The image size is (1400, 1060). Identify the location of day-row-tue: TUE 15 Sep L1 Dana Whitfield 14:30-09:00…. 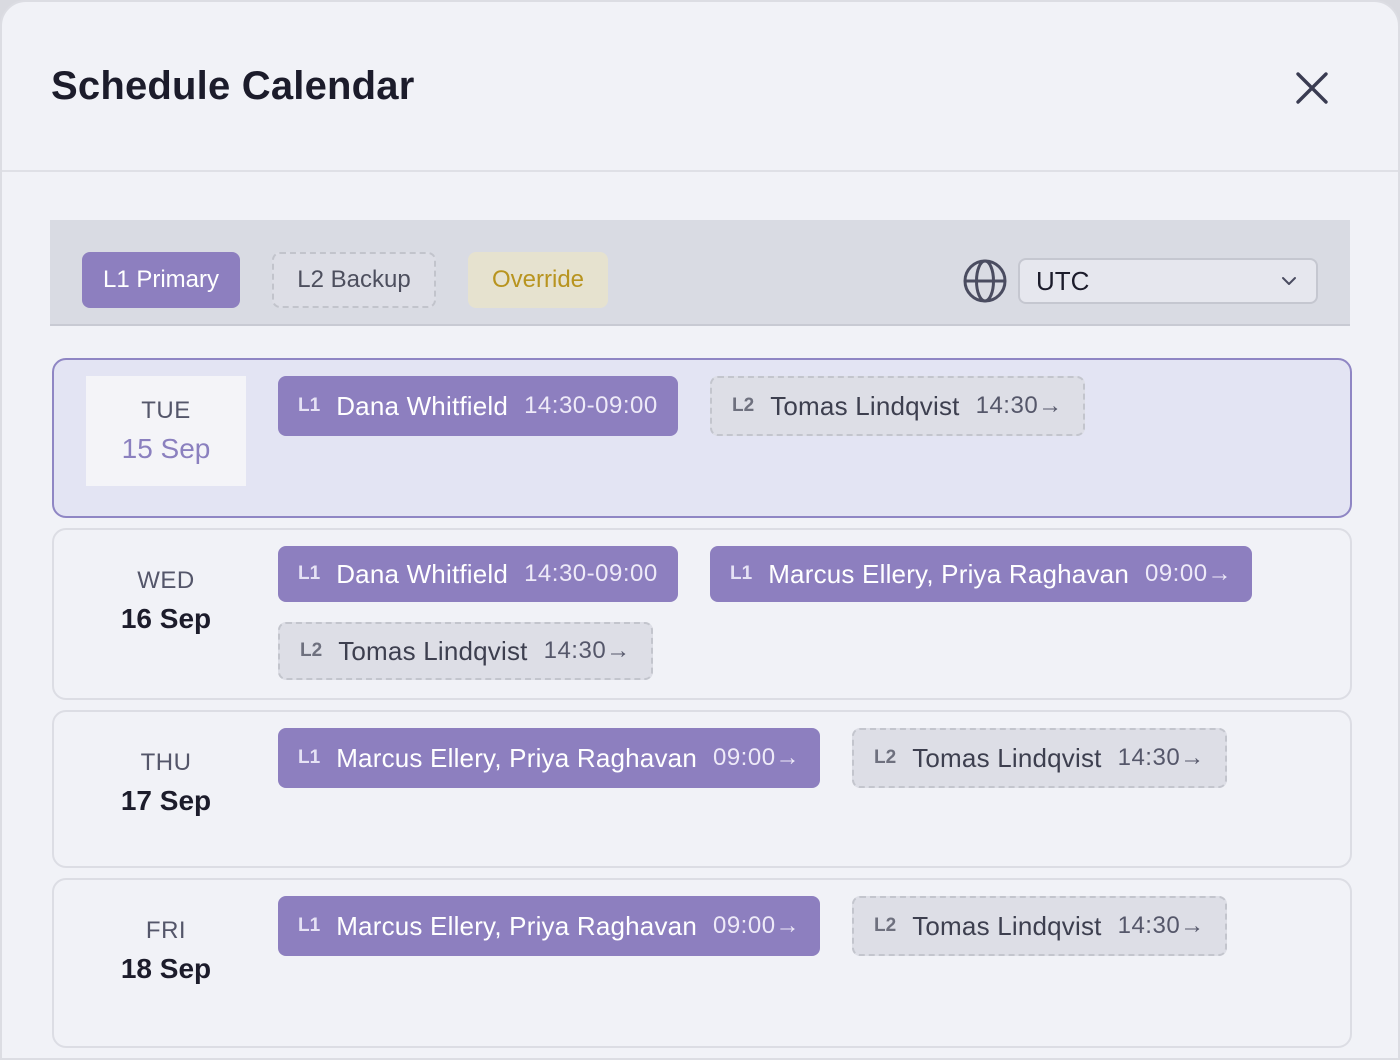
(702, 438).